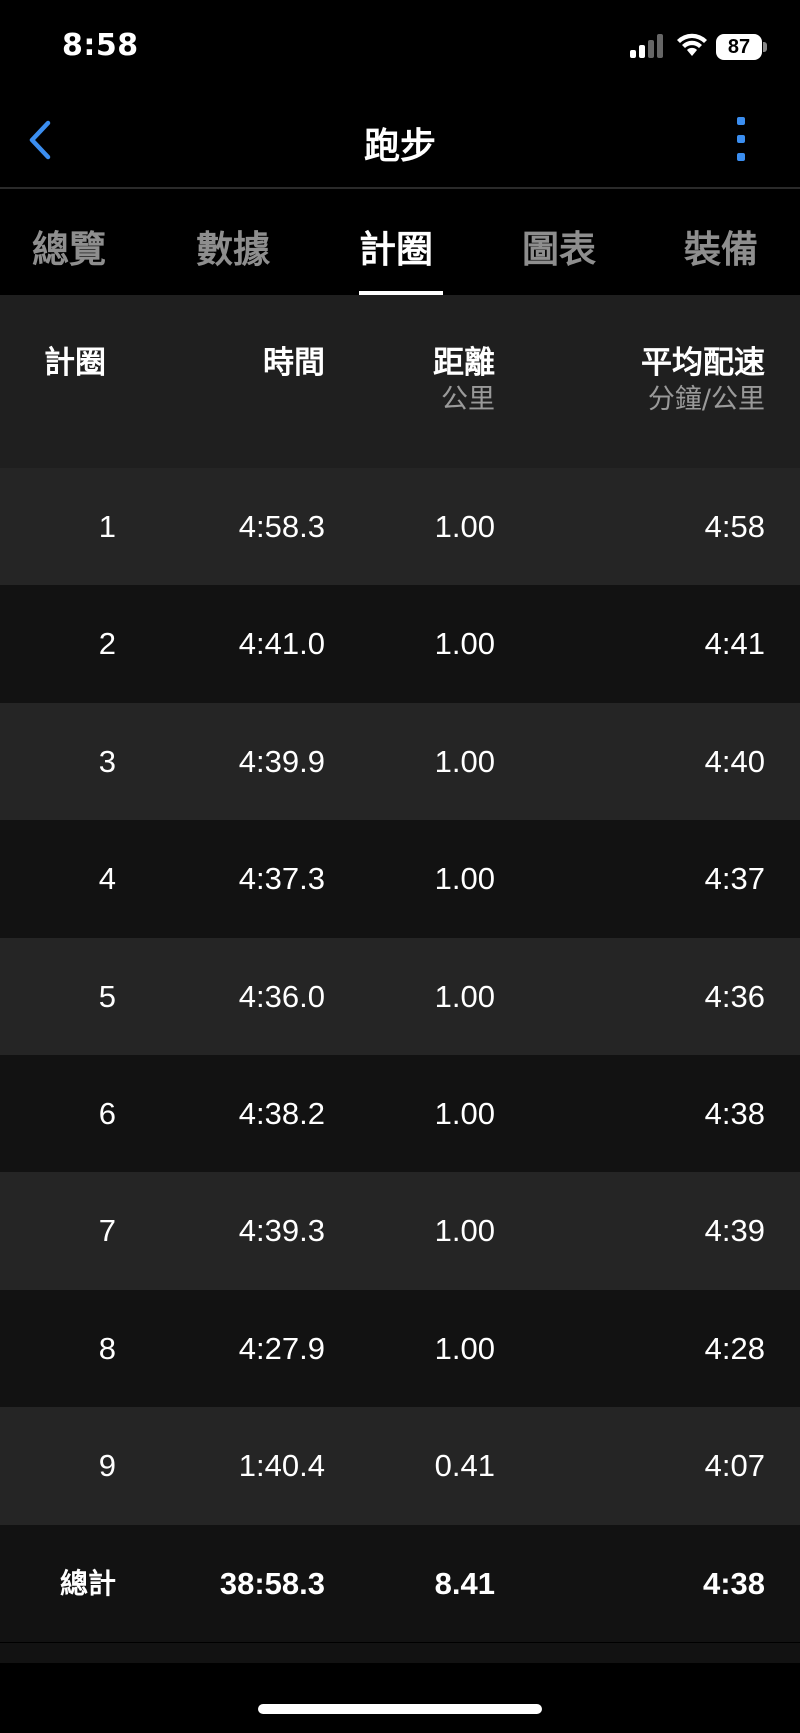  What do you see at coordinates (734, 879) in the screenshot?
I see `lap-pace: 4:37` at bounding box center [734, 879].